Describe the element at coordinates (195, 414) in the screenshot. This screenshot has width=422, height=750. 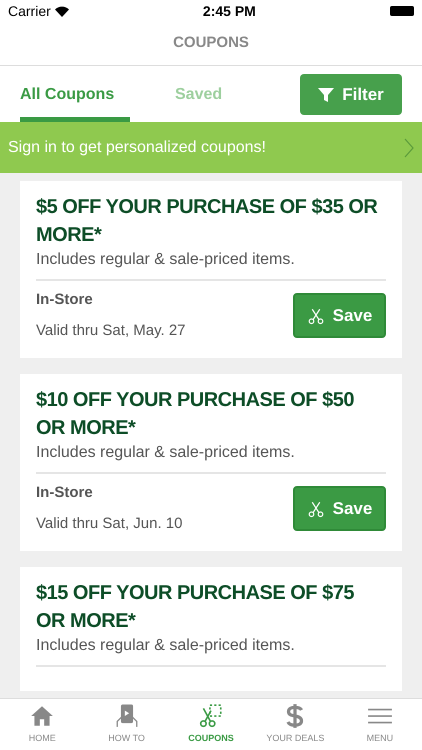
I see `coupon-title: $10 OFF YOUR PURCHASE OF $50 OR MORE*` at that location.